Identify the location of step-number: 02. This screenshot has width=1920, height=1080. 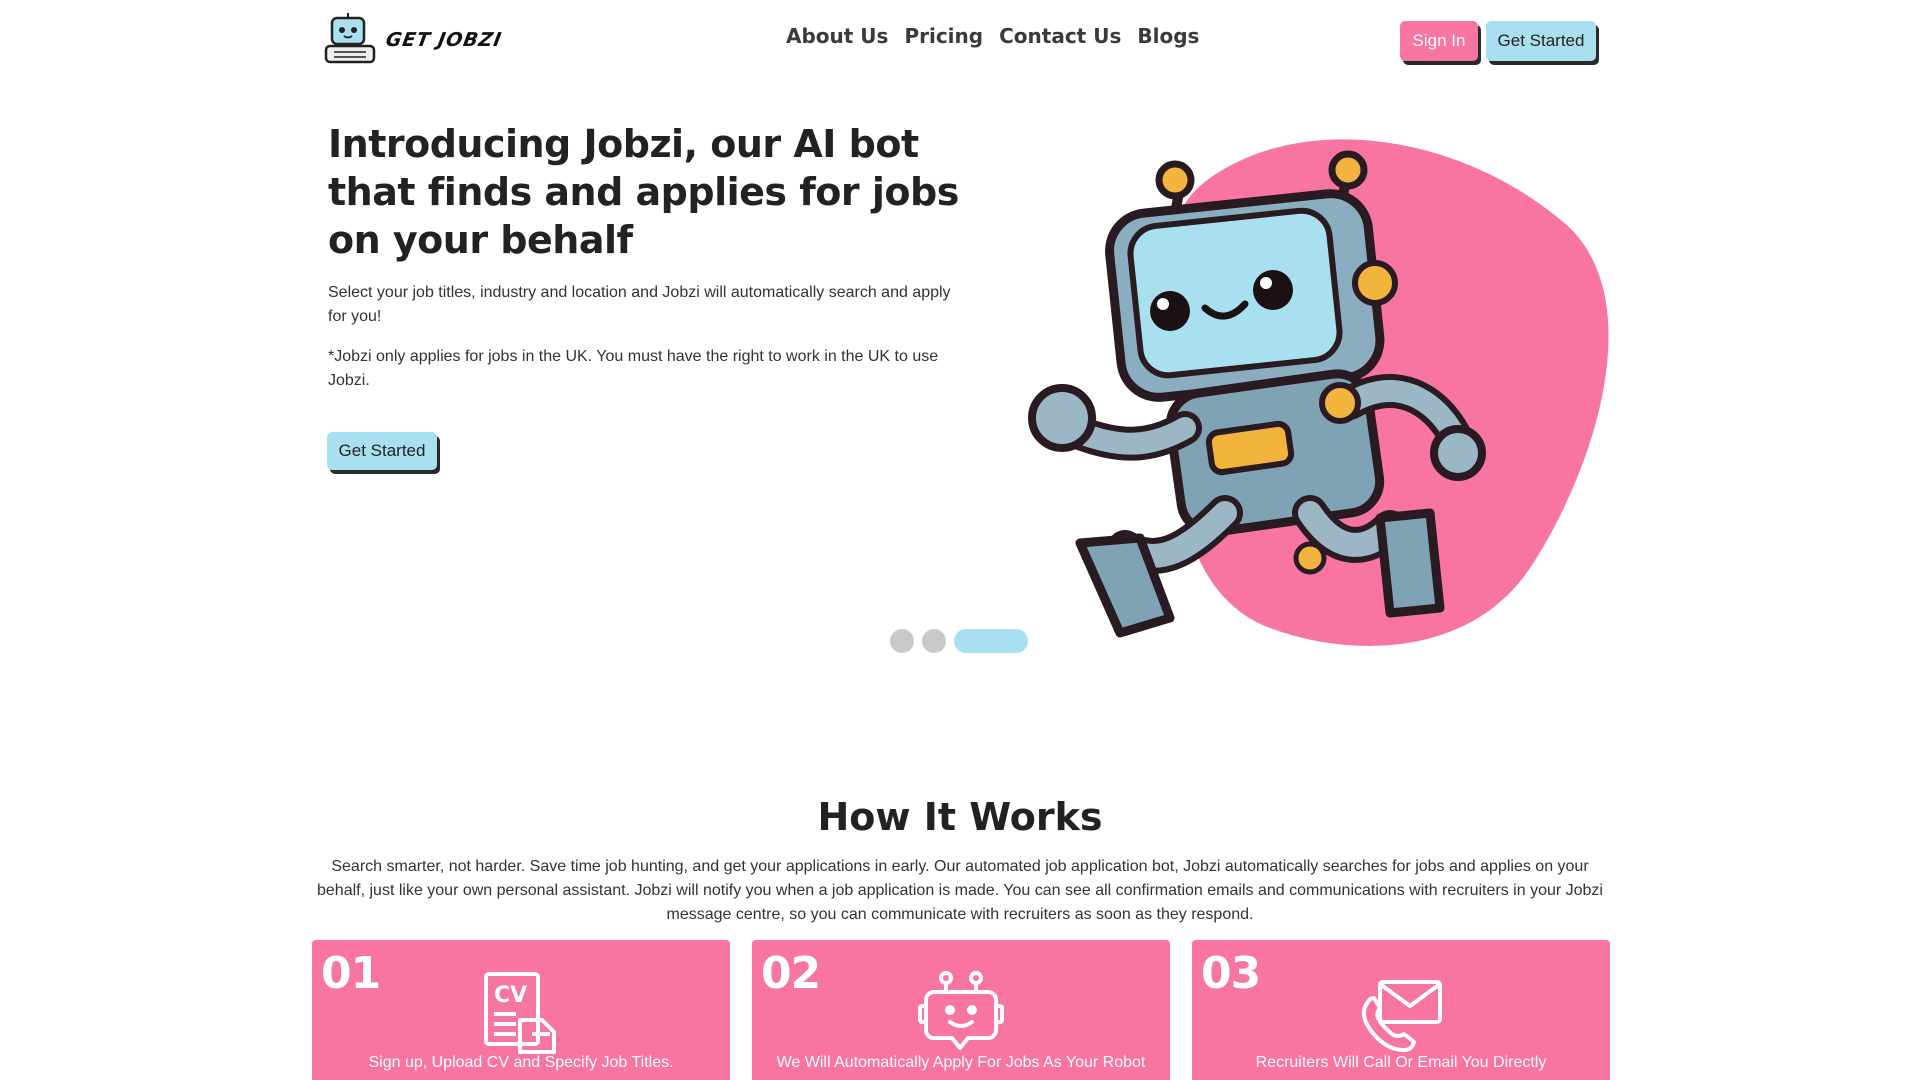
(791, 973).